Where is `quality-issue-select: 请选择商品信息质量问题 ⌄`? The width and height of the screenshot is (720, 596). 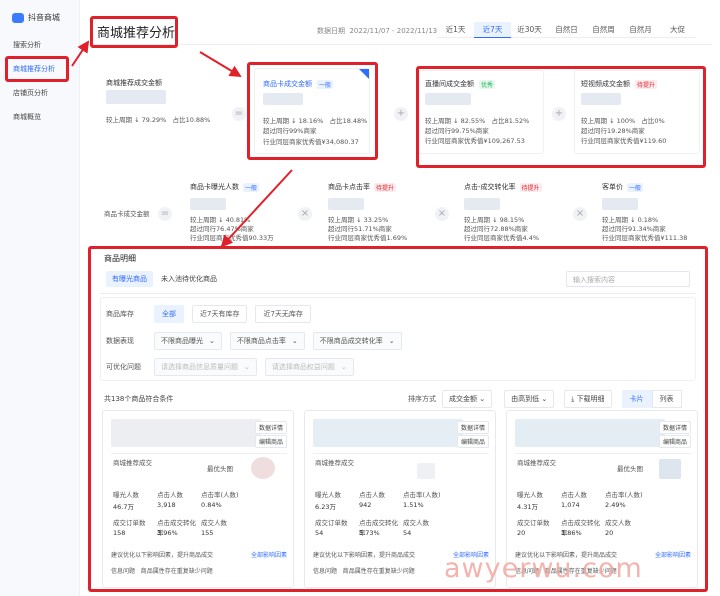 quality-issue-select: 请选择商品信息质量问题 ⌄ is located at coordinates (205, 367).